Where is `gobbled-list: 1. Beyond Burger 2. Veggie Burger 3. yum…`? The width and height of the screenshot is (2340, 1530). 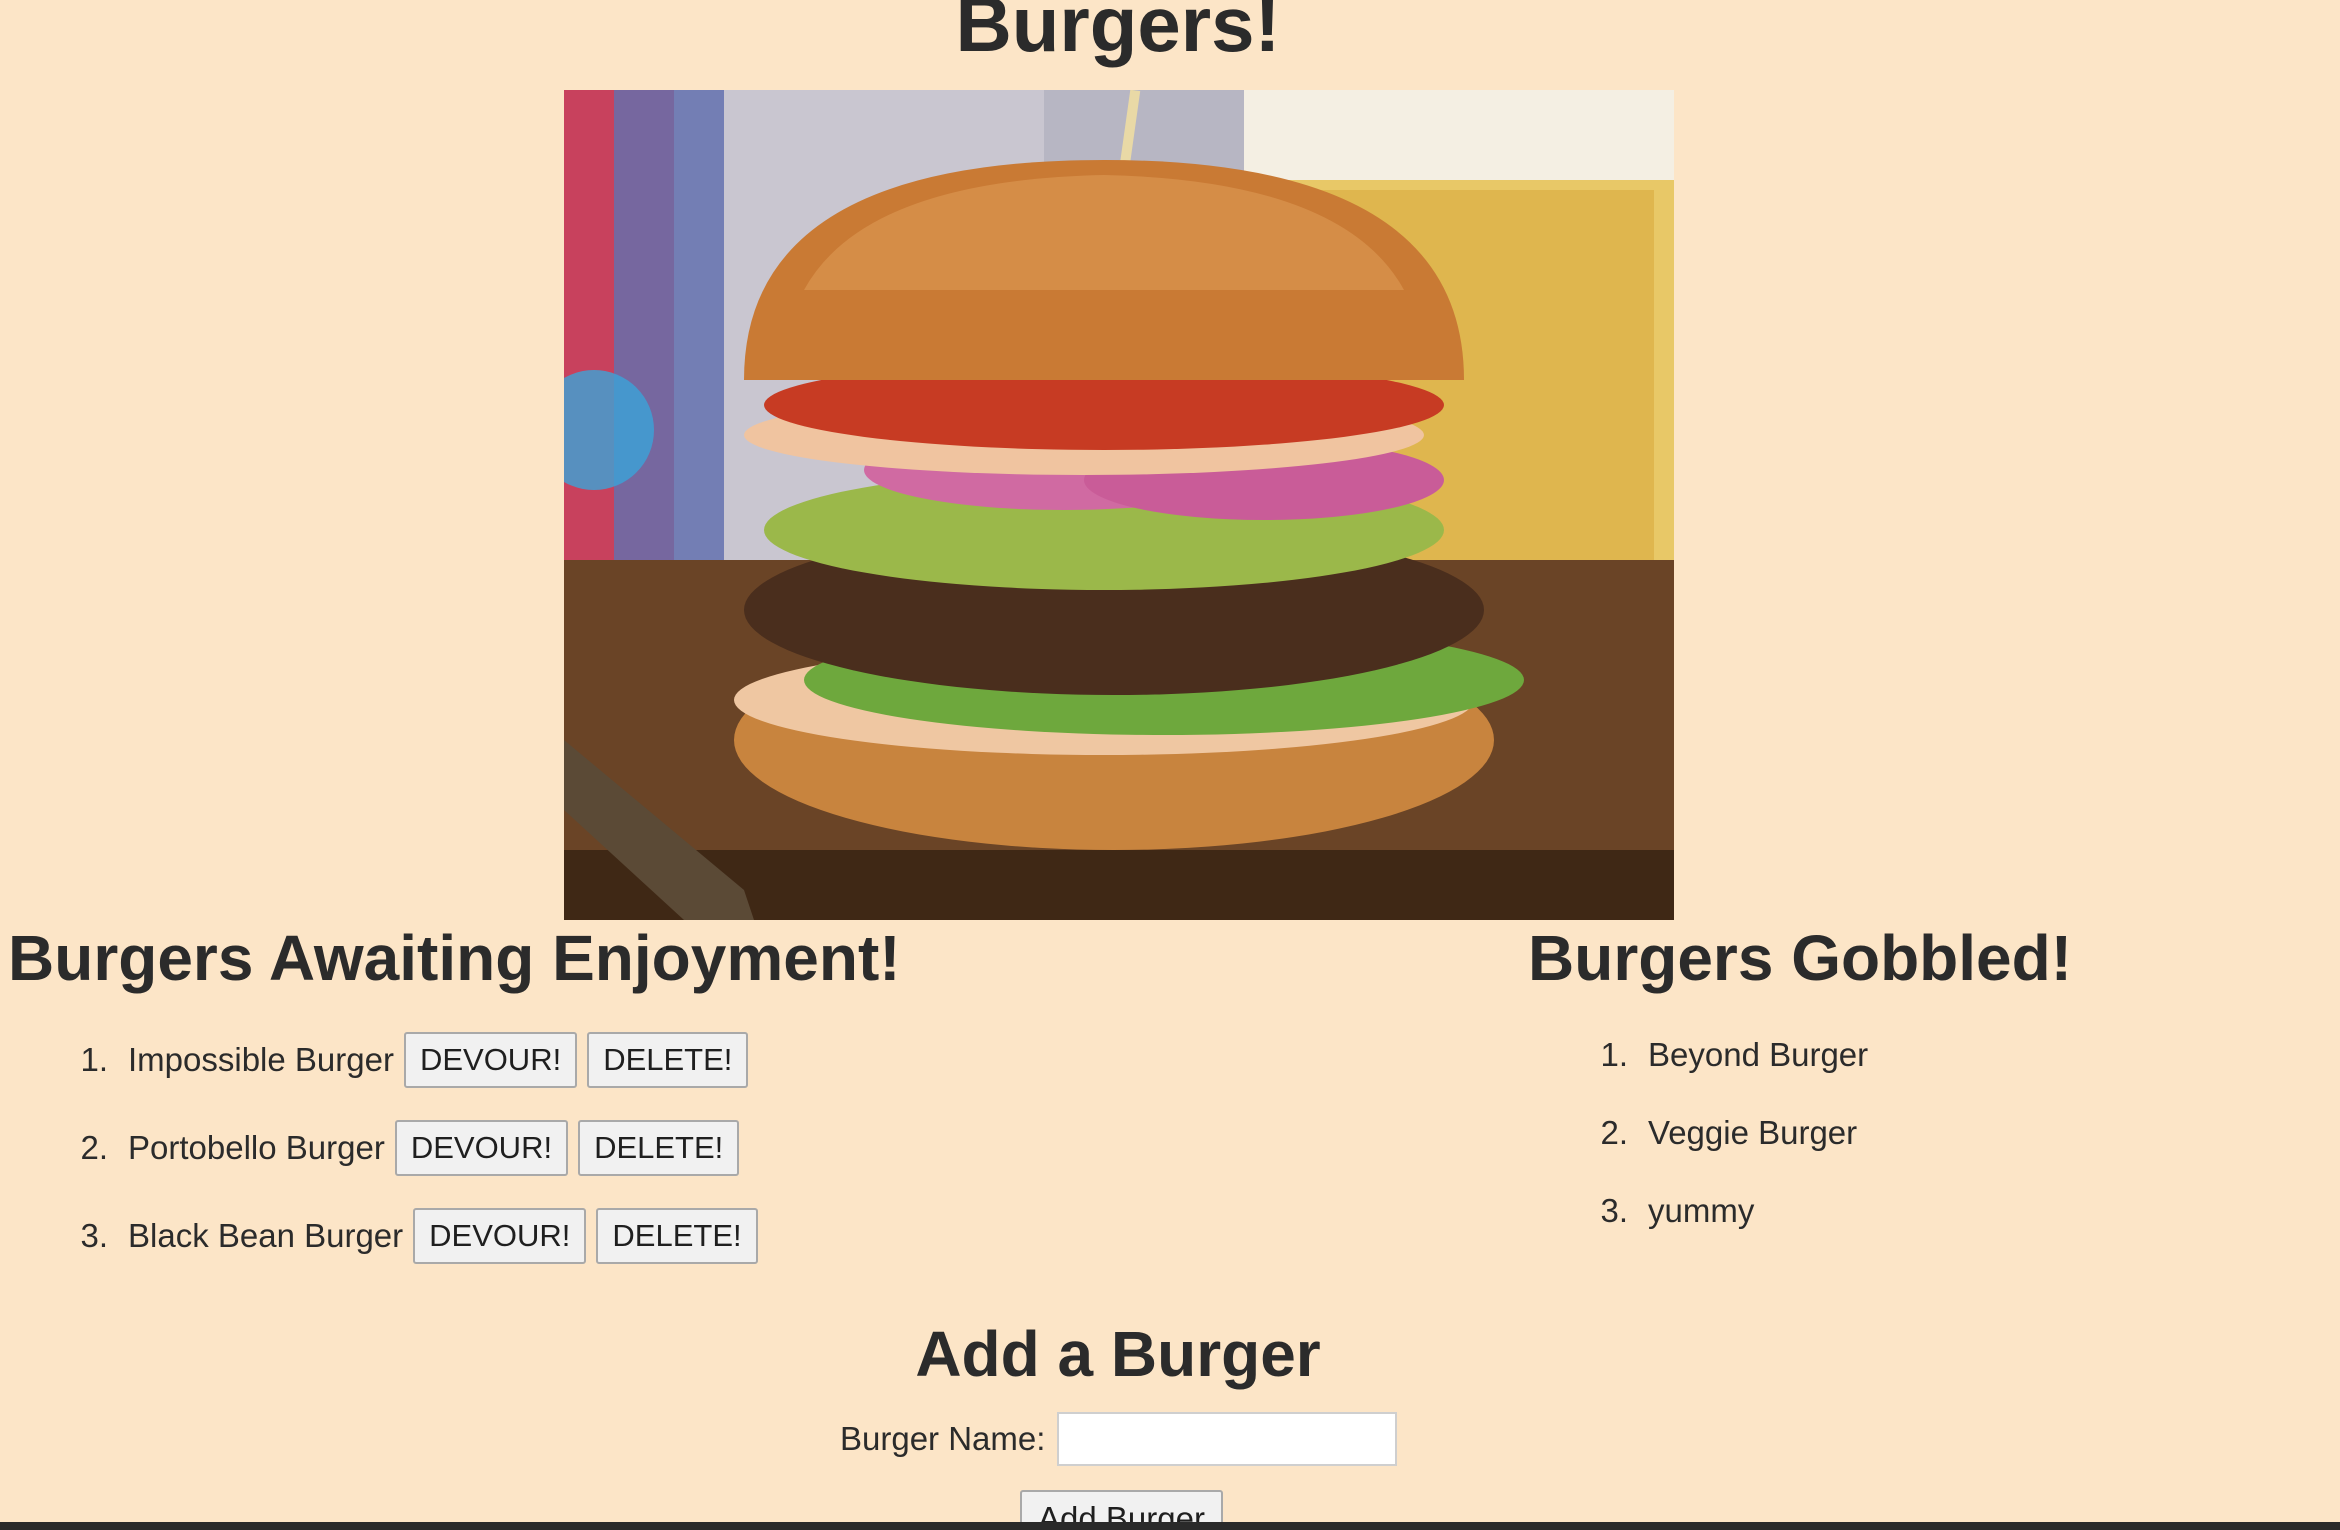
gobbled-list: 1. Beyond Burger 2. Veggie Burger 3. yum… is located at coordinates (1729, 1147).